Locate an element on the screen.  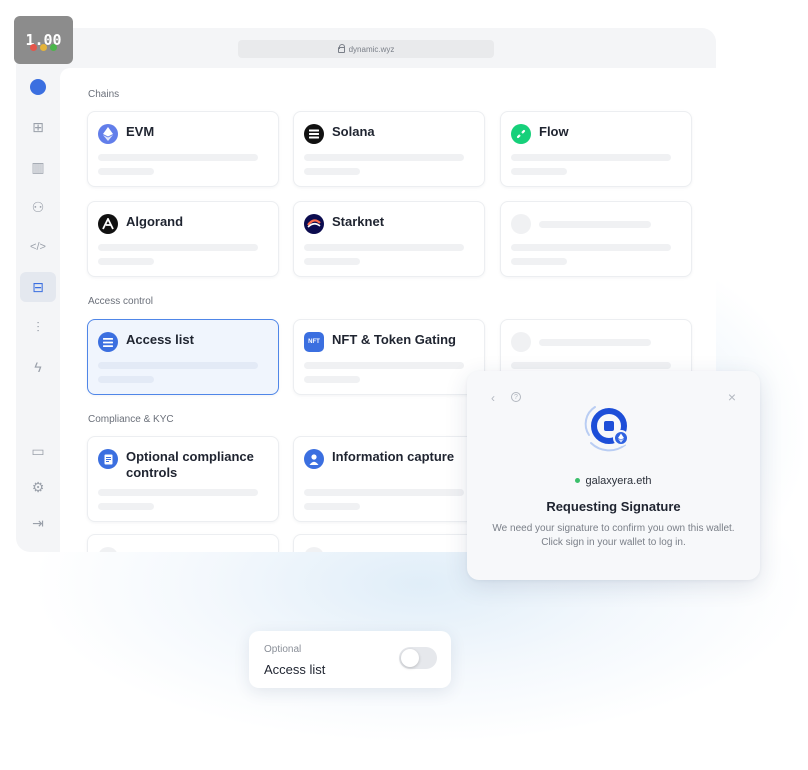
card-title: Starknet is located at coordinates (358, 221).